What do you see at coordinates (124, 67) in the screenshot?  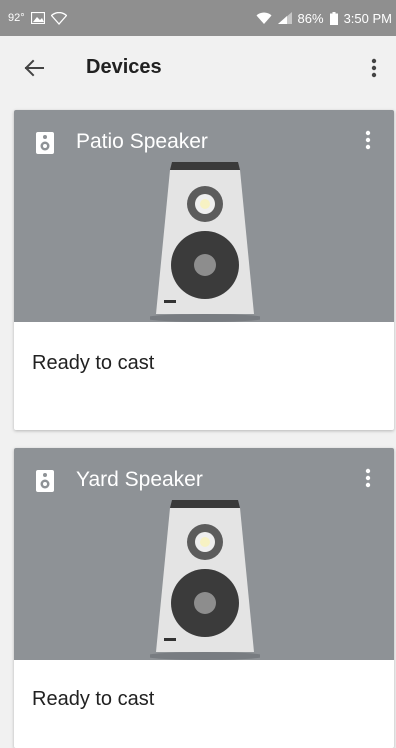 I see `page-title: Devices` at bounding box center [124, 67].